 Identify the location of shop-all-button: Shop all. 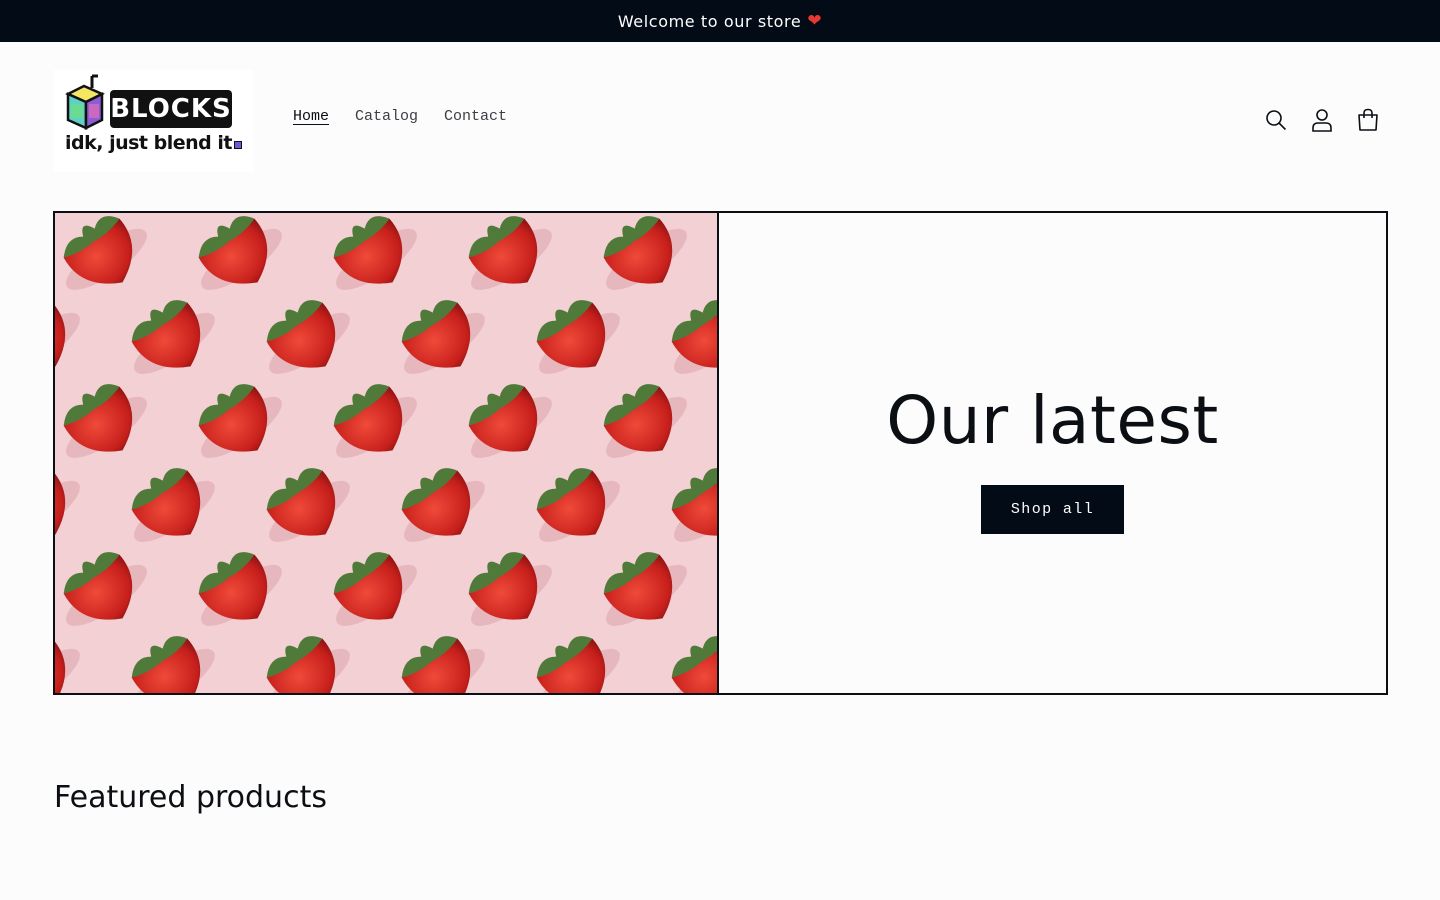
(1052, 509).